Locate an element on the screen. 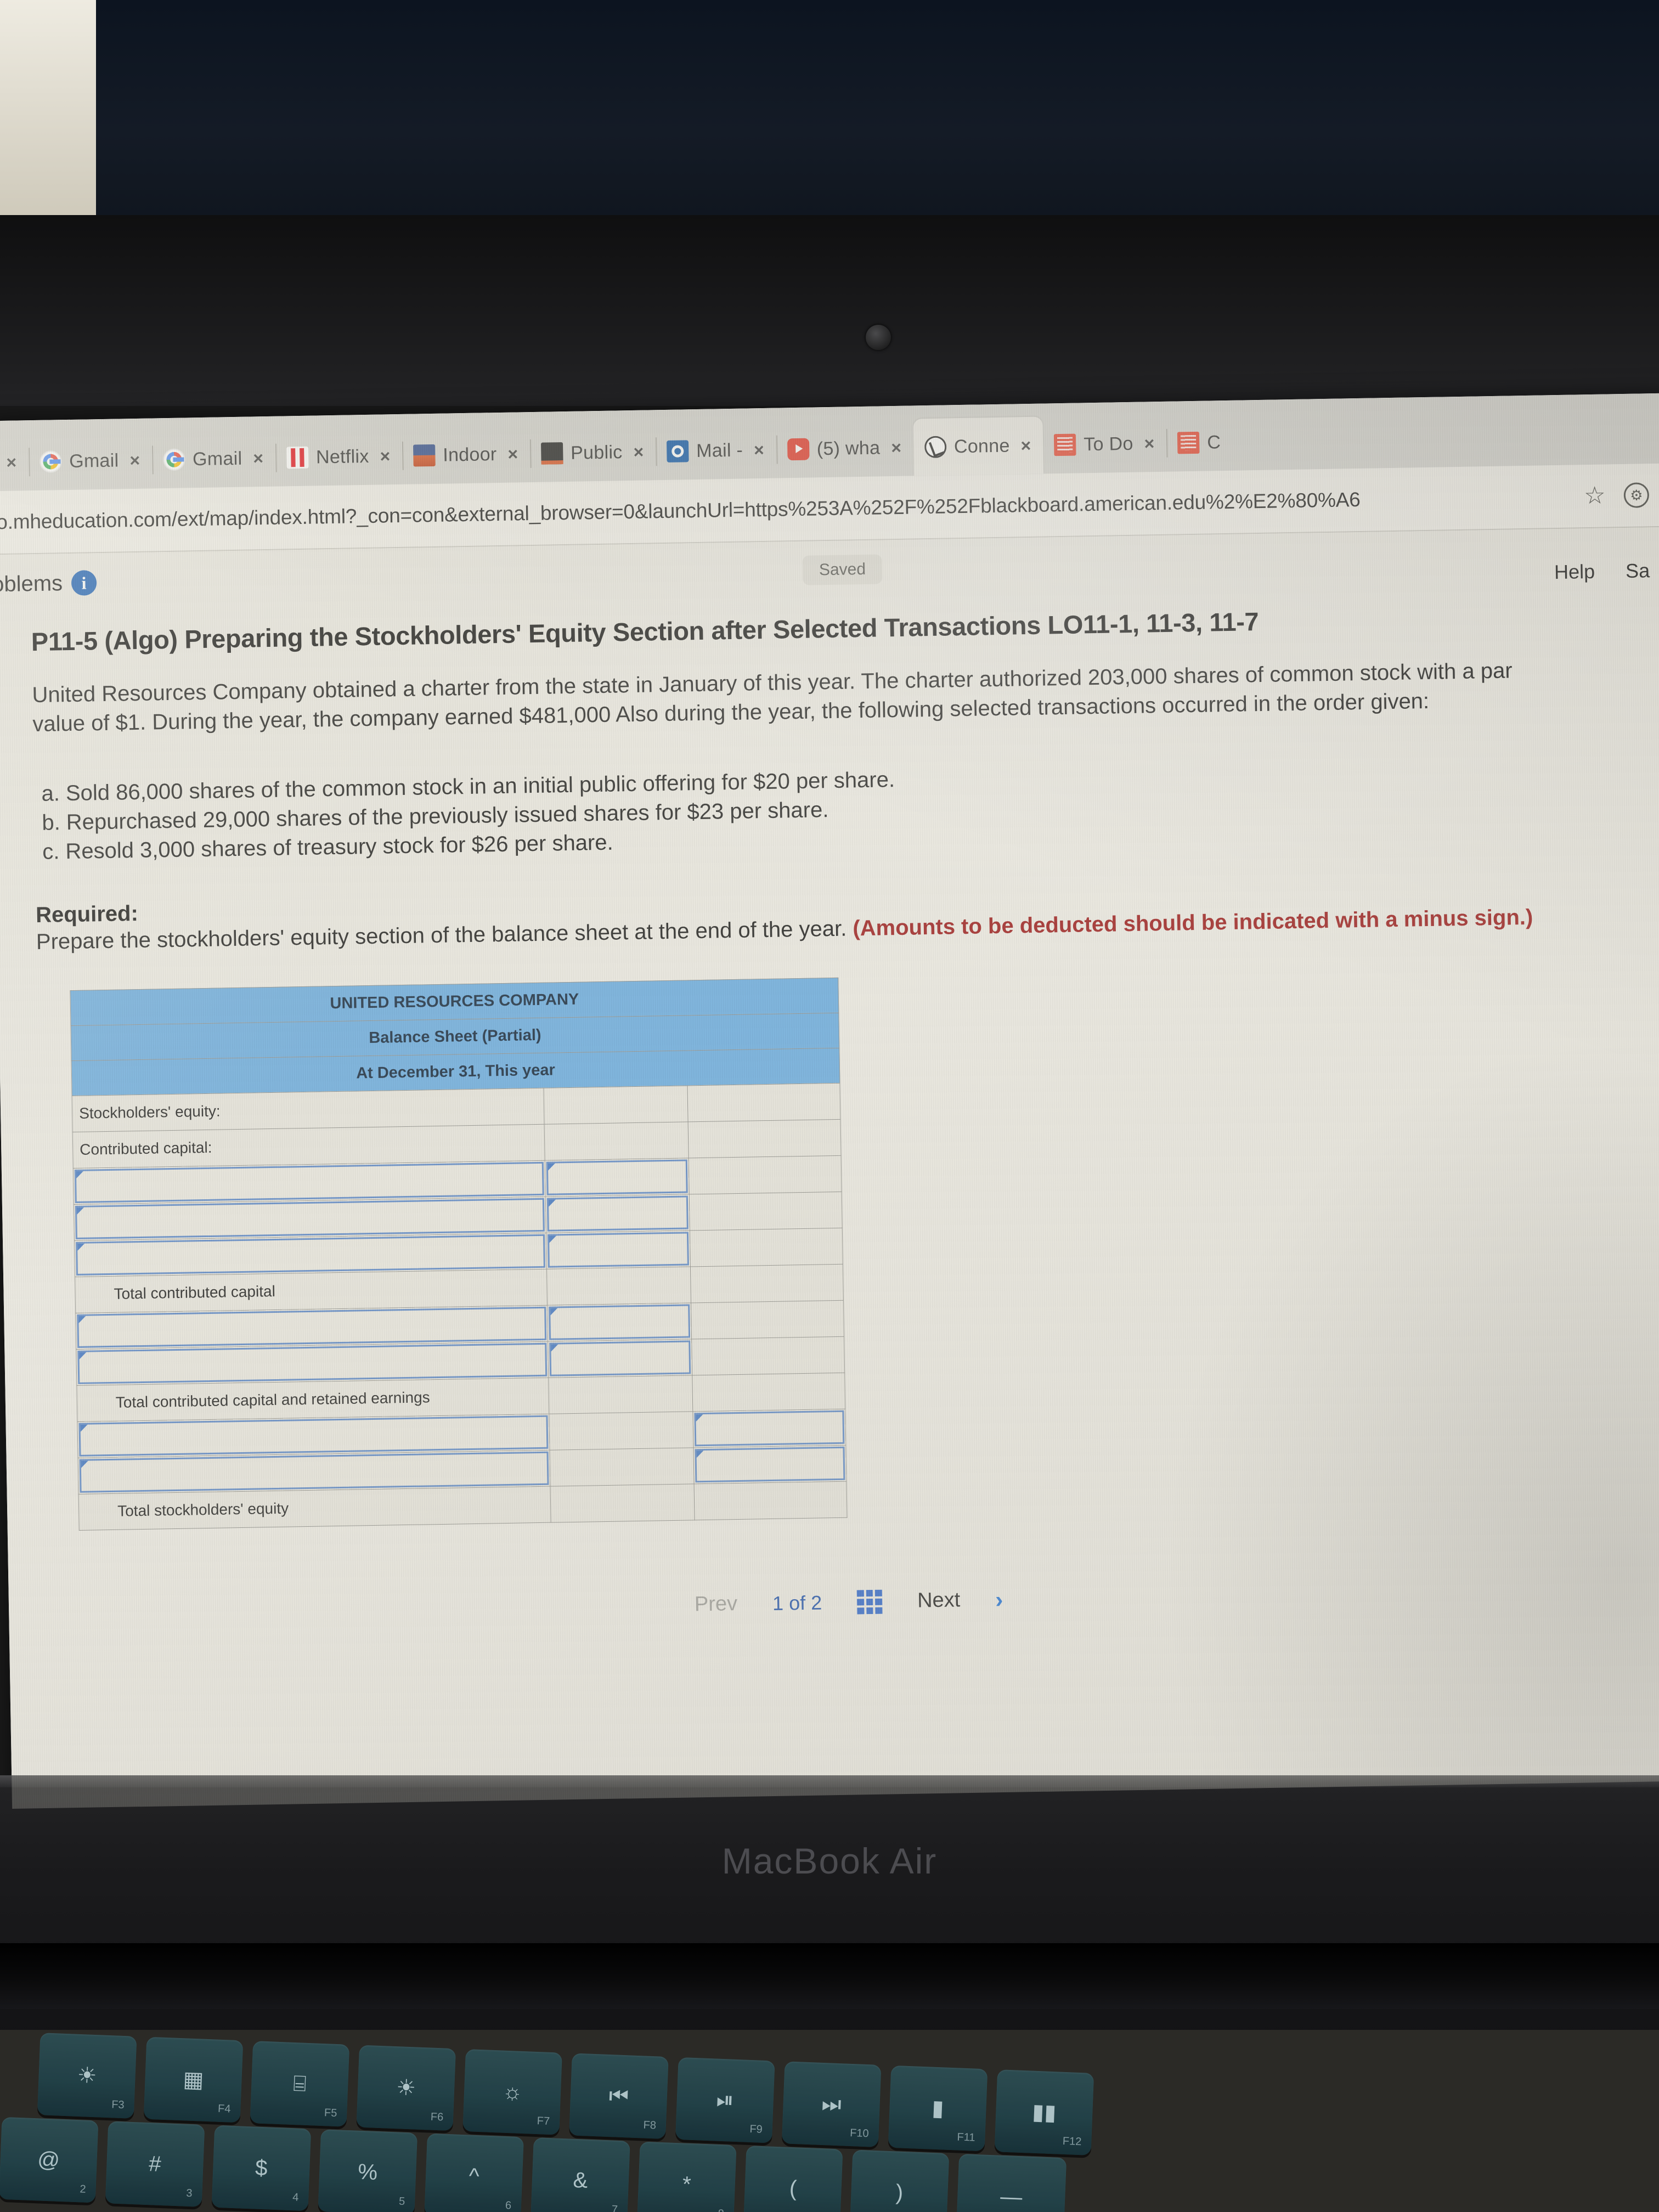 The image size is (1659, 2212). browser-tab-last: C is located at coordinates (1198, 443).